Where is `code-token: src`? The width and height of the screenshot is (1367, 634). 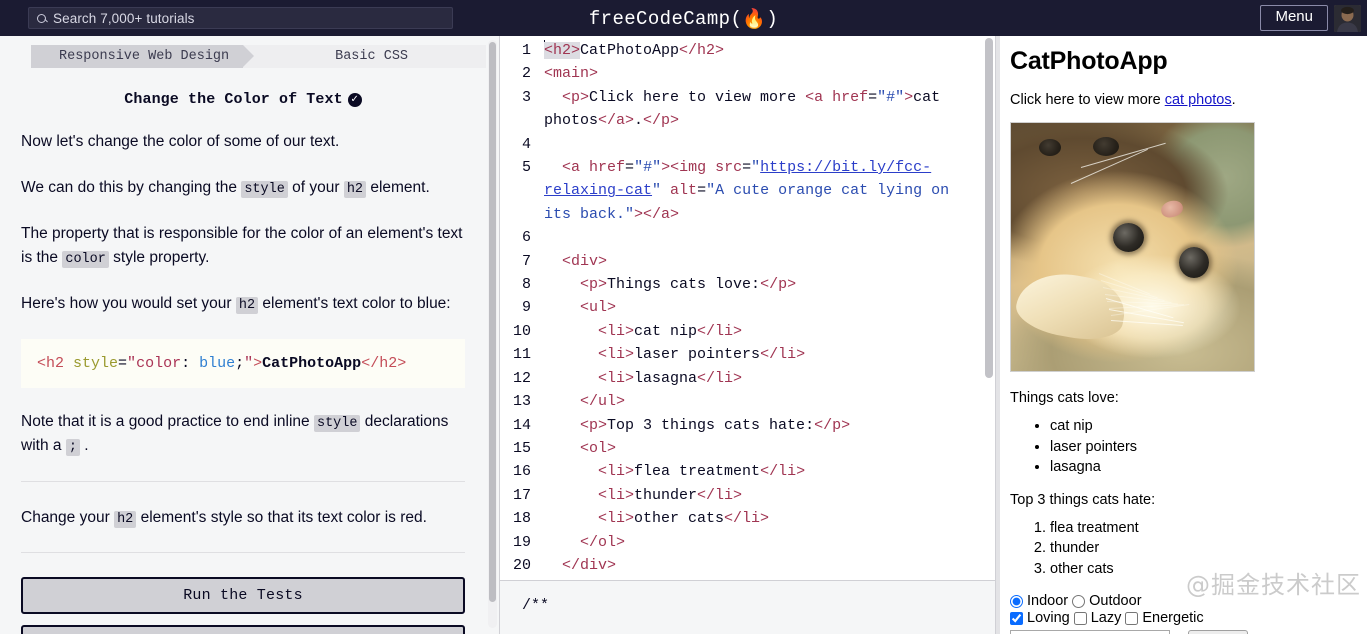 code-token: src is located at coordinates (729, 168).